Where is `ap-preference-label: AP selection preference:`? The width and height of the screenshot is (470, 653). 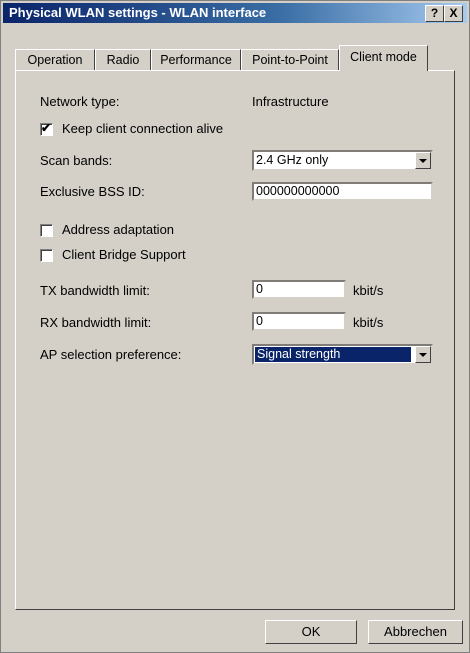
ap-preference-label: AP selection preference: is located at coordinates (111, 354).